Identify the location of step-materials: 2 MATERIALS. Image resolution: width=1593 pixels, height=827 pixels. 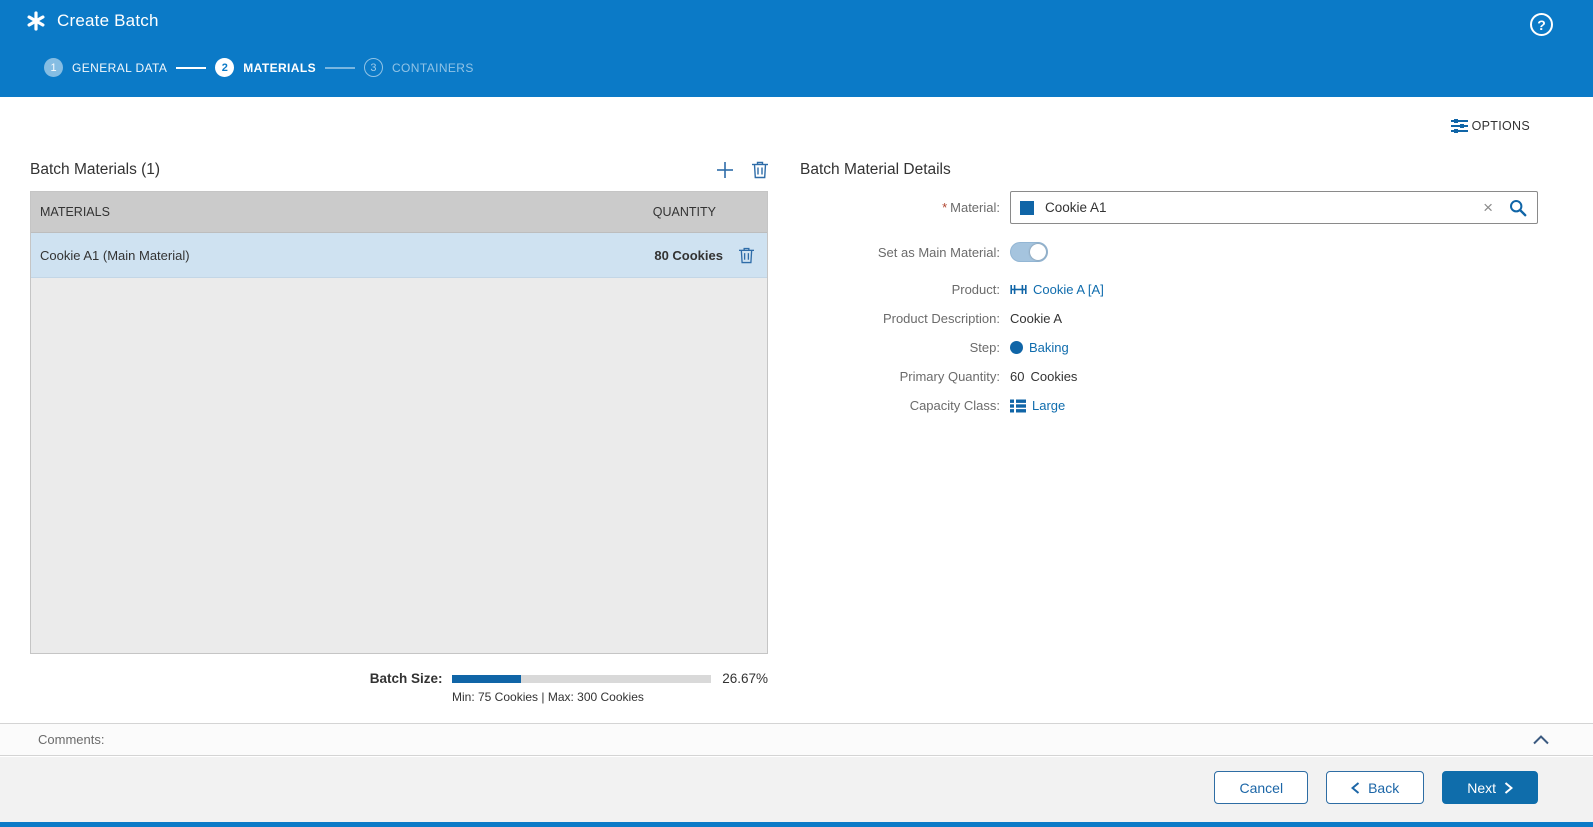
(265, 67).